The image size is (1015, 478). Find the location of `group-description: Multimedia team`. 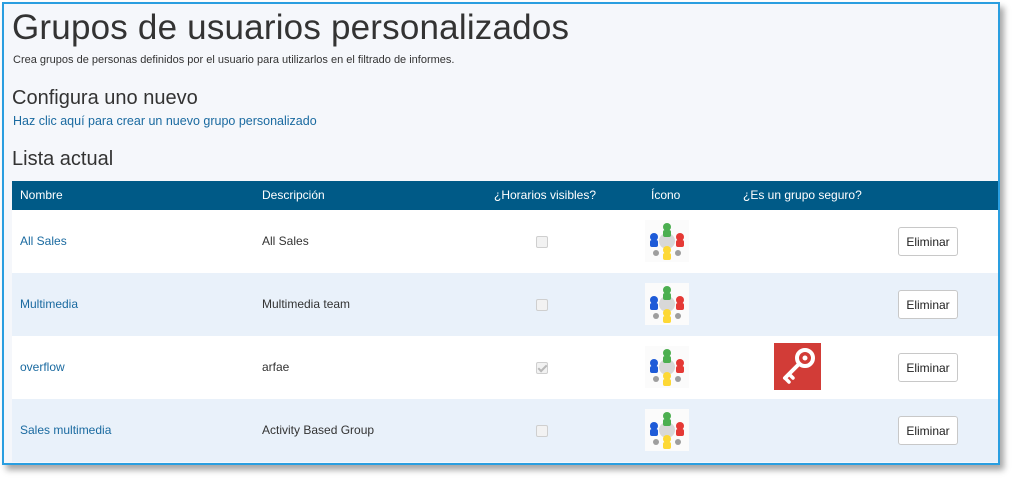

group-description: Multimedia team is located at coordinates (306, 304).